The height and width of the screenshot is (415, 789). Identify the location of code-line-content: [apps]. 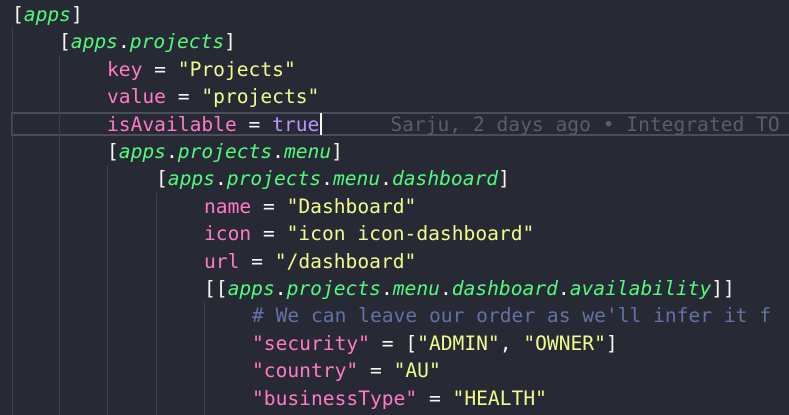
(47, 14).